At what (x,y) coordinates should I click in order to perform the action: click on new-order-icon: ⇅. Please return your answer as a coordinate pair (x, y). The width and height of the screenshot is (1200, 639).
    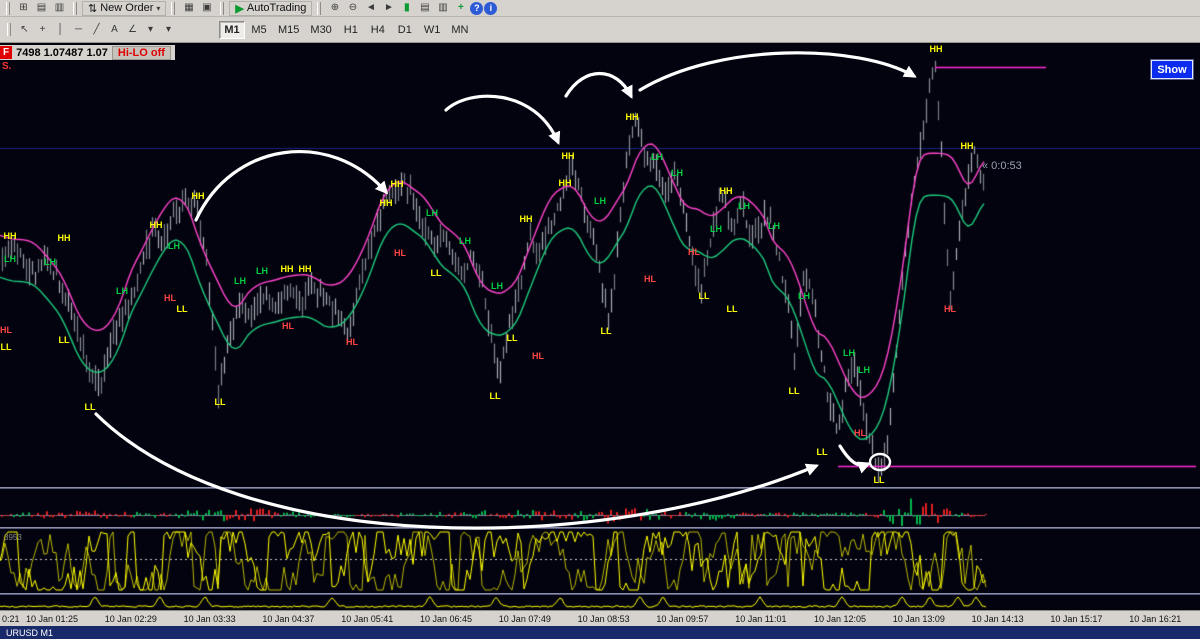
    Looking at the image, I should click on (93, 8).